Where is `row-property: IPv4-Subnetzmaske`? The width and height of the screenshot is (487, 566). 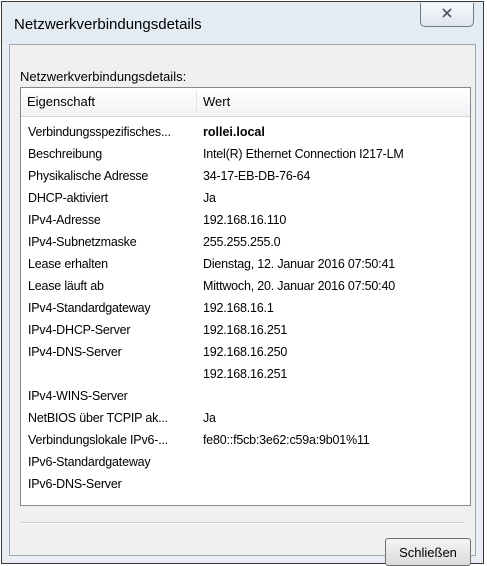
row-property: IPv4-Subnetzmaske is located at coordinates (82, 242).